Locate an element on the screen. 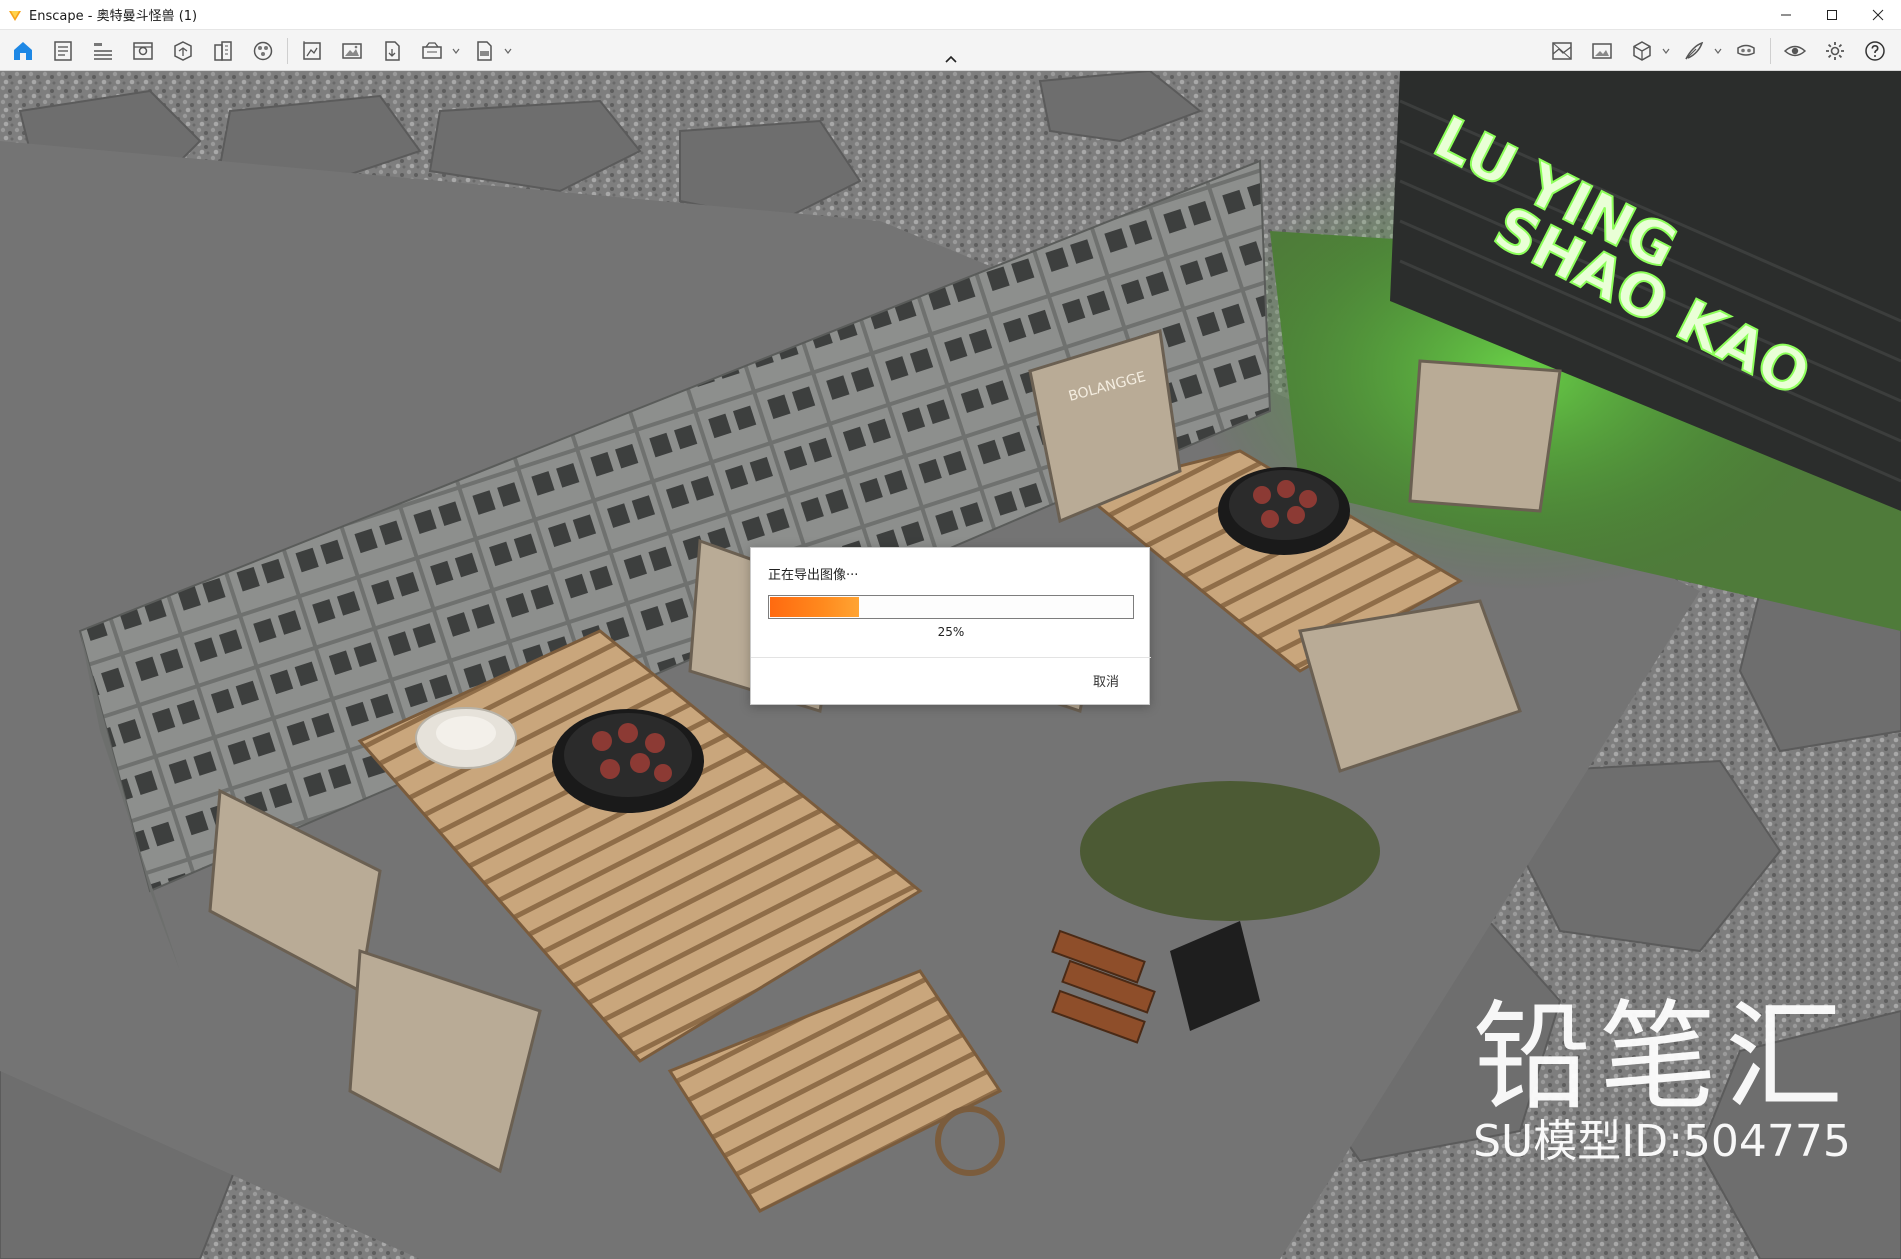  exe-export-button is located at coordinates (484, 51).